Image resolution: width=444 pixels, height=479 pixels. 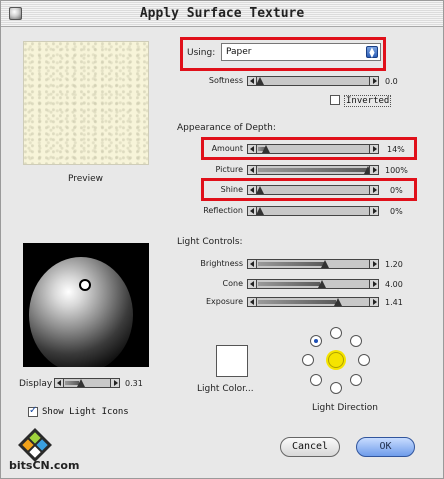 What do you see at coordinates (396, 190) in the screenshot?
I see `shine-value: 0%` at bounding box center [396, 190].